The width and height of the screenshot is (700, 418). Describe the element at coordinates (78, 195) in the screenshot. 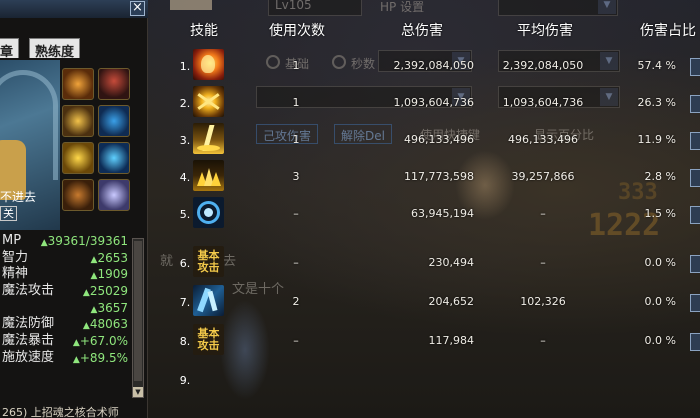

I see `weapon-icon` at that location.